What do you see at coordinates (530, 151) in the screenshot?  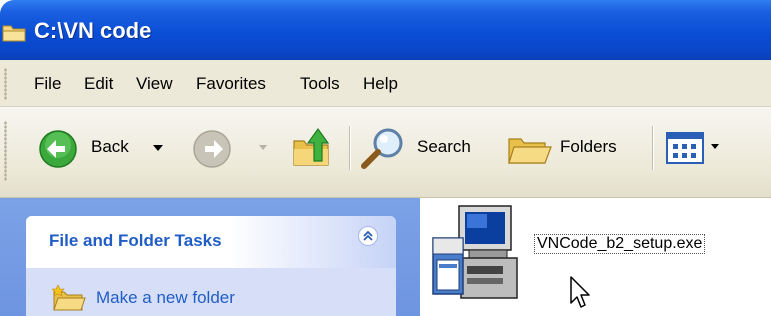 I see `folders-icon` at bounding box center [530, 151].